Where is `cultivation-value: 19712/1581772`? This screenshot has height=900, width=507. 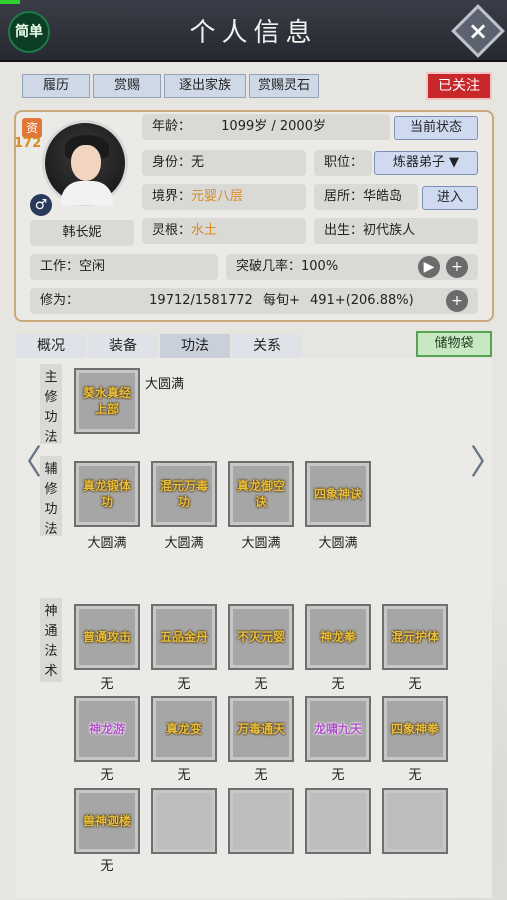
cultivation-value: 19712/1581772 is located at coordinates (201, 300).